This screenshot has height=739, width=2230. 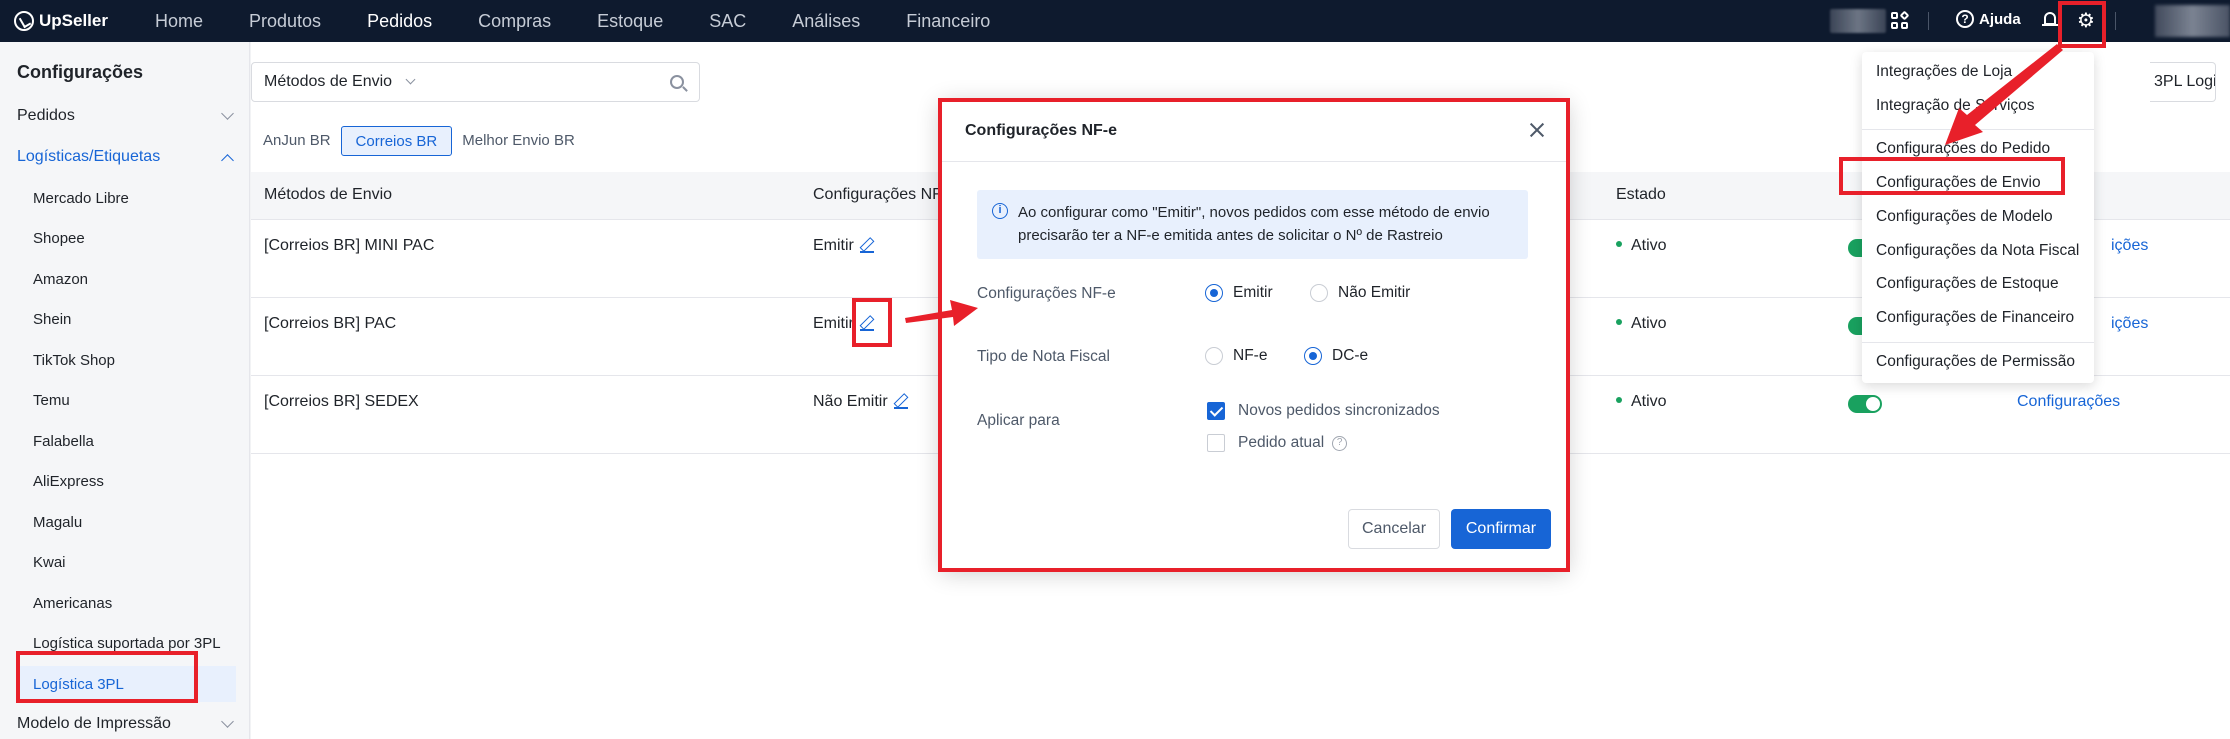 What do you see at coordinates (630, 21) in the screenshot?
I see `nav-estoque: Estoque` at bounding box center [630, 21].